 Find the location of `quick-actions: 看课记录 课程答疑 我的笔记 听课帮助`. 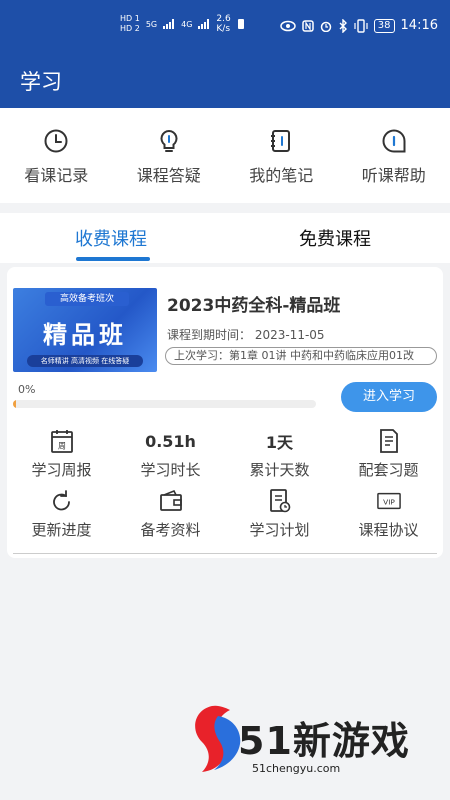

quick-actions: 看课记录 课程答疑 我的笔记 听课帮助 is located at coordinates (225, 155).